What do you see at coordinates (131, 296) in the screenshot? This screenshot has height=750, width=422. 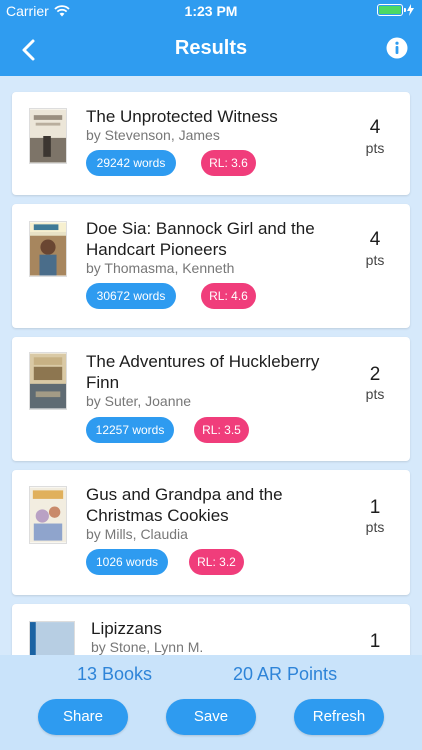 I see `word-count-badge: 30672 words` at bounding box center [131, 296].